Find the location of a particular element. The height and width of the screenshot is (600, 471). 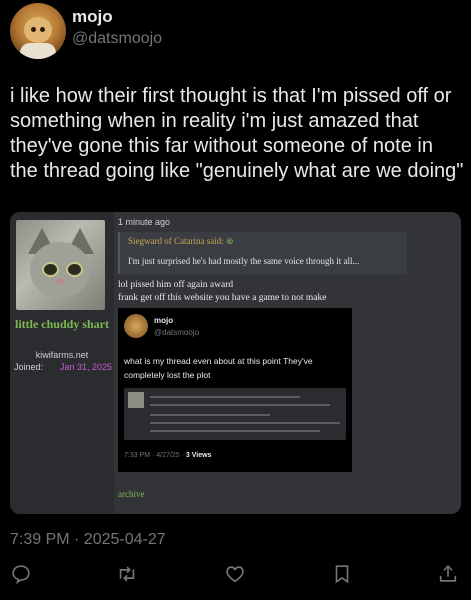

author-name: mojo is located at coordinates (92, 17).